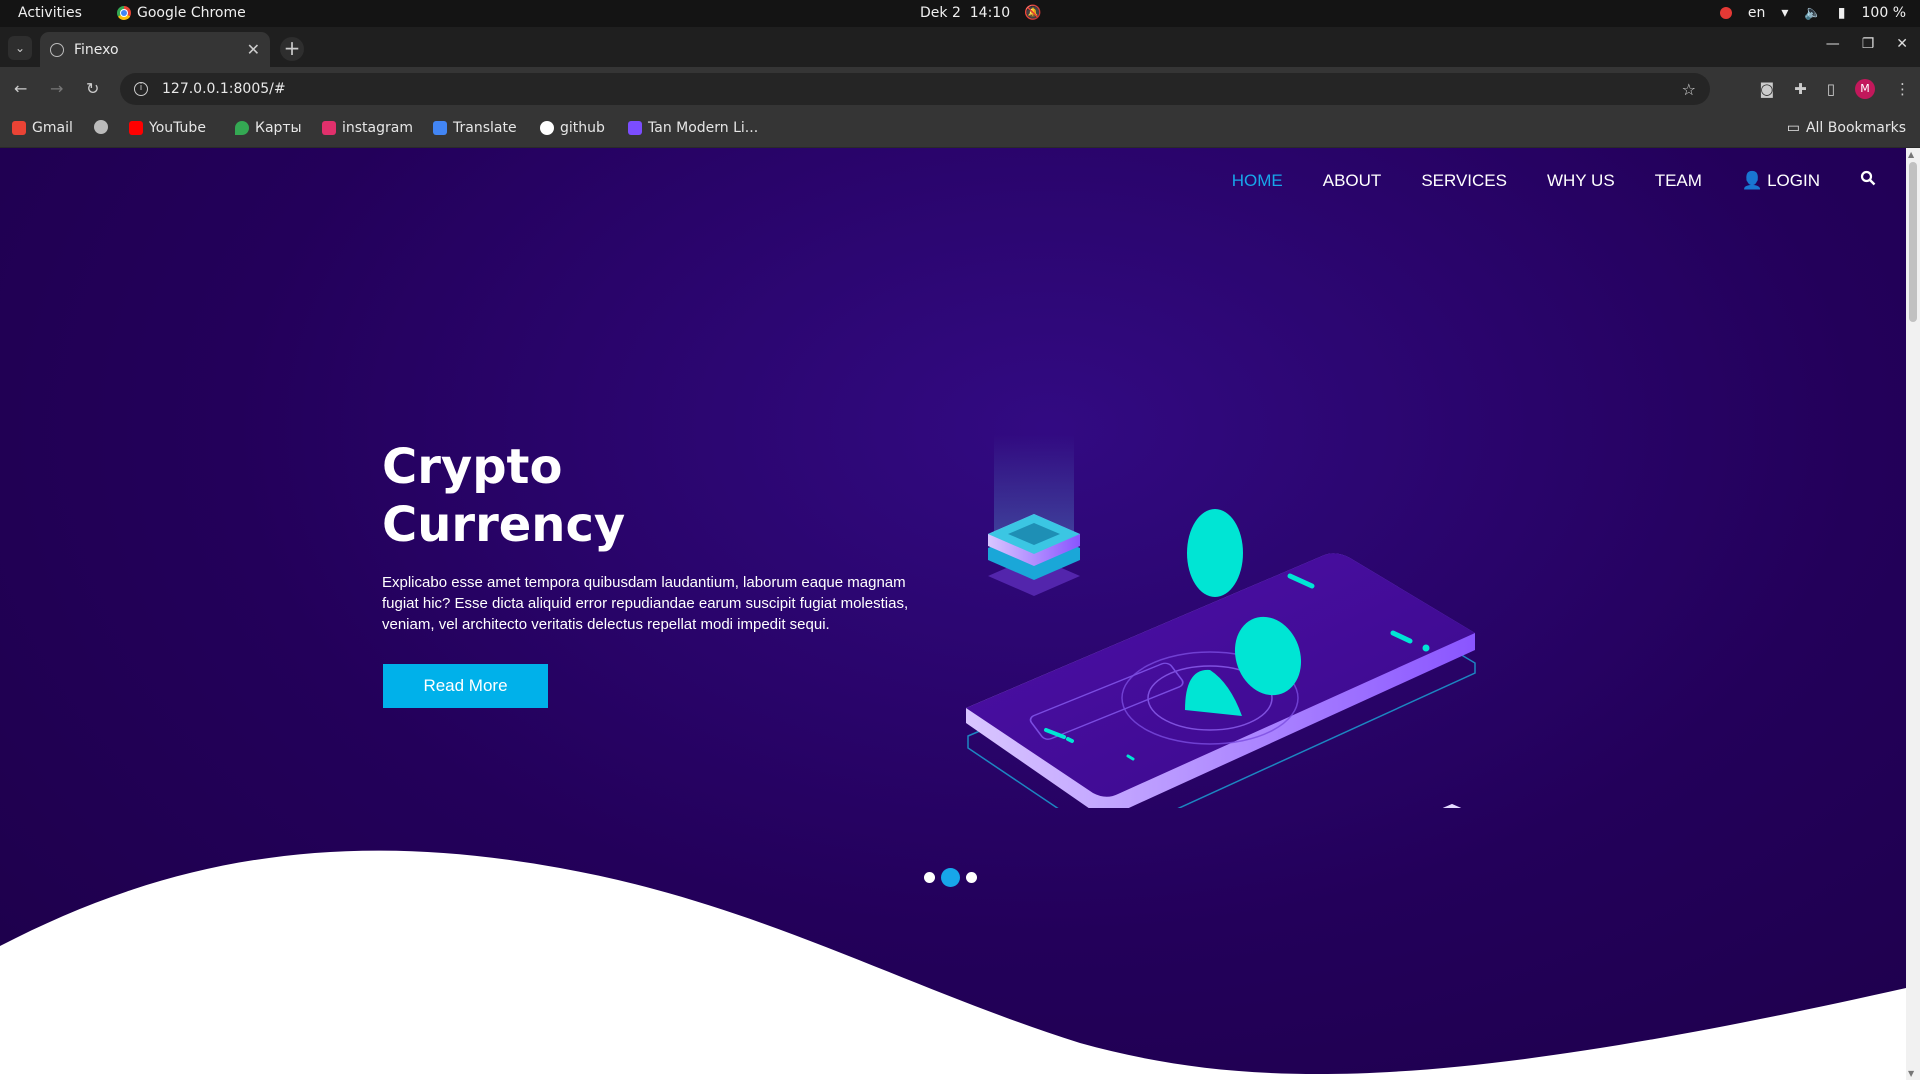  Describe the element at coordinates (572, 128) in the screenshot. I see `bookmark-github: github` at that location.